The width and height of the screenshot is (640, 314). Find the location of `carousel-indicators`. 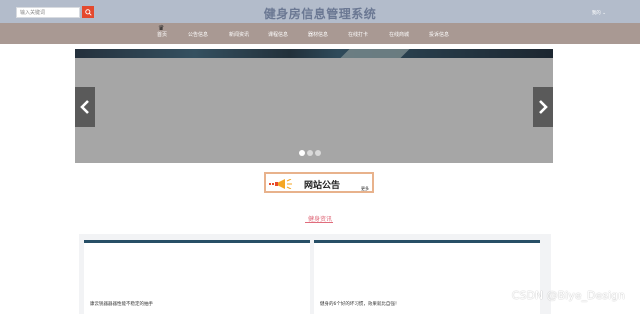

carousel-indicators is located at coordinates (310, 153).